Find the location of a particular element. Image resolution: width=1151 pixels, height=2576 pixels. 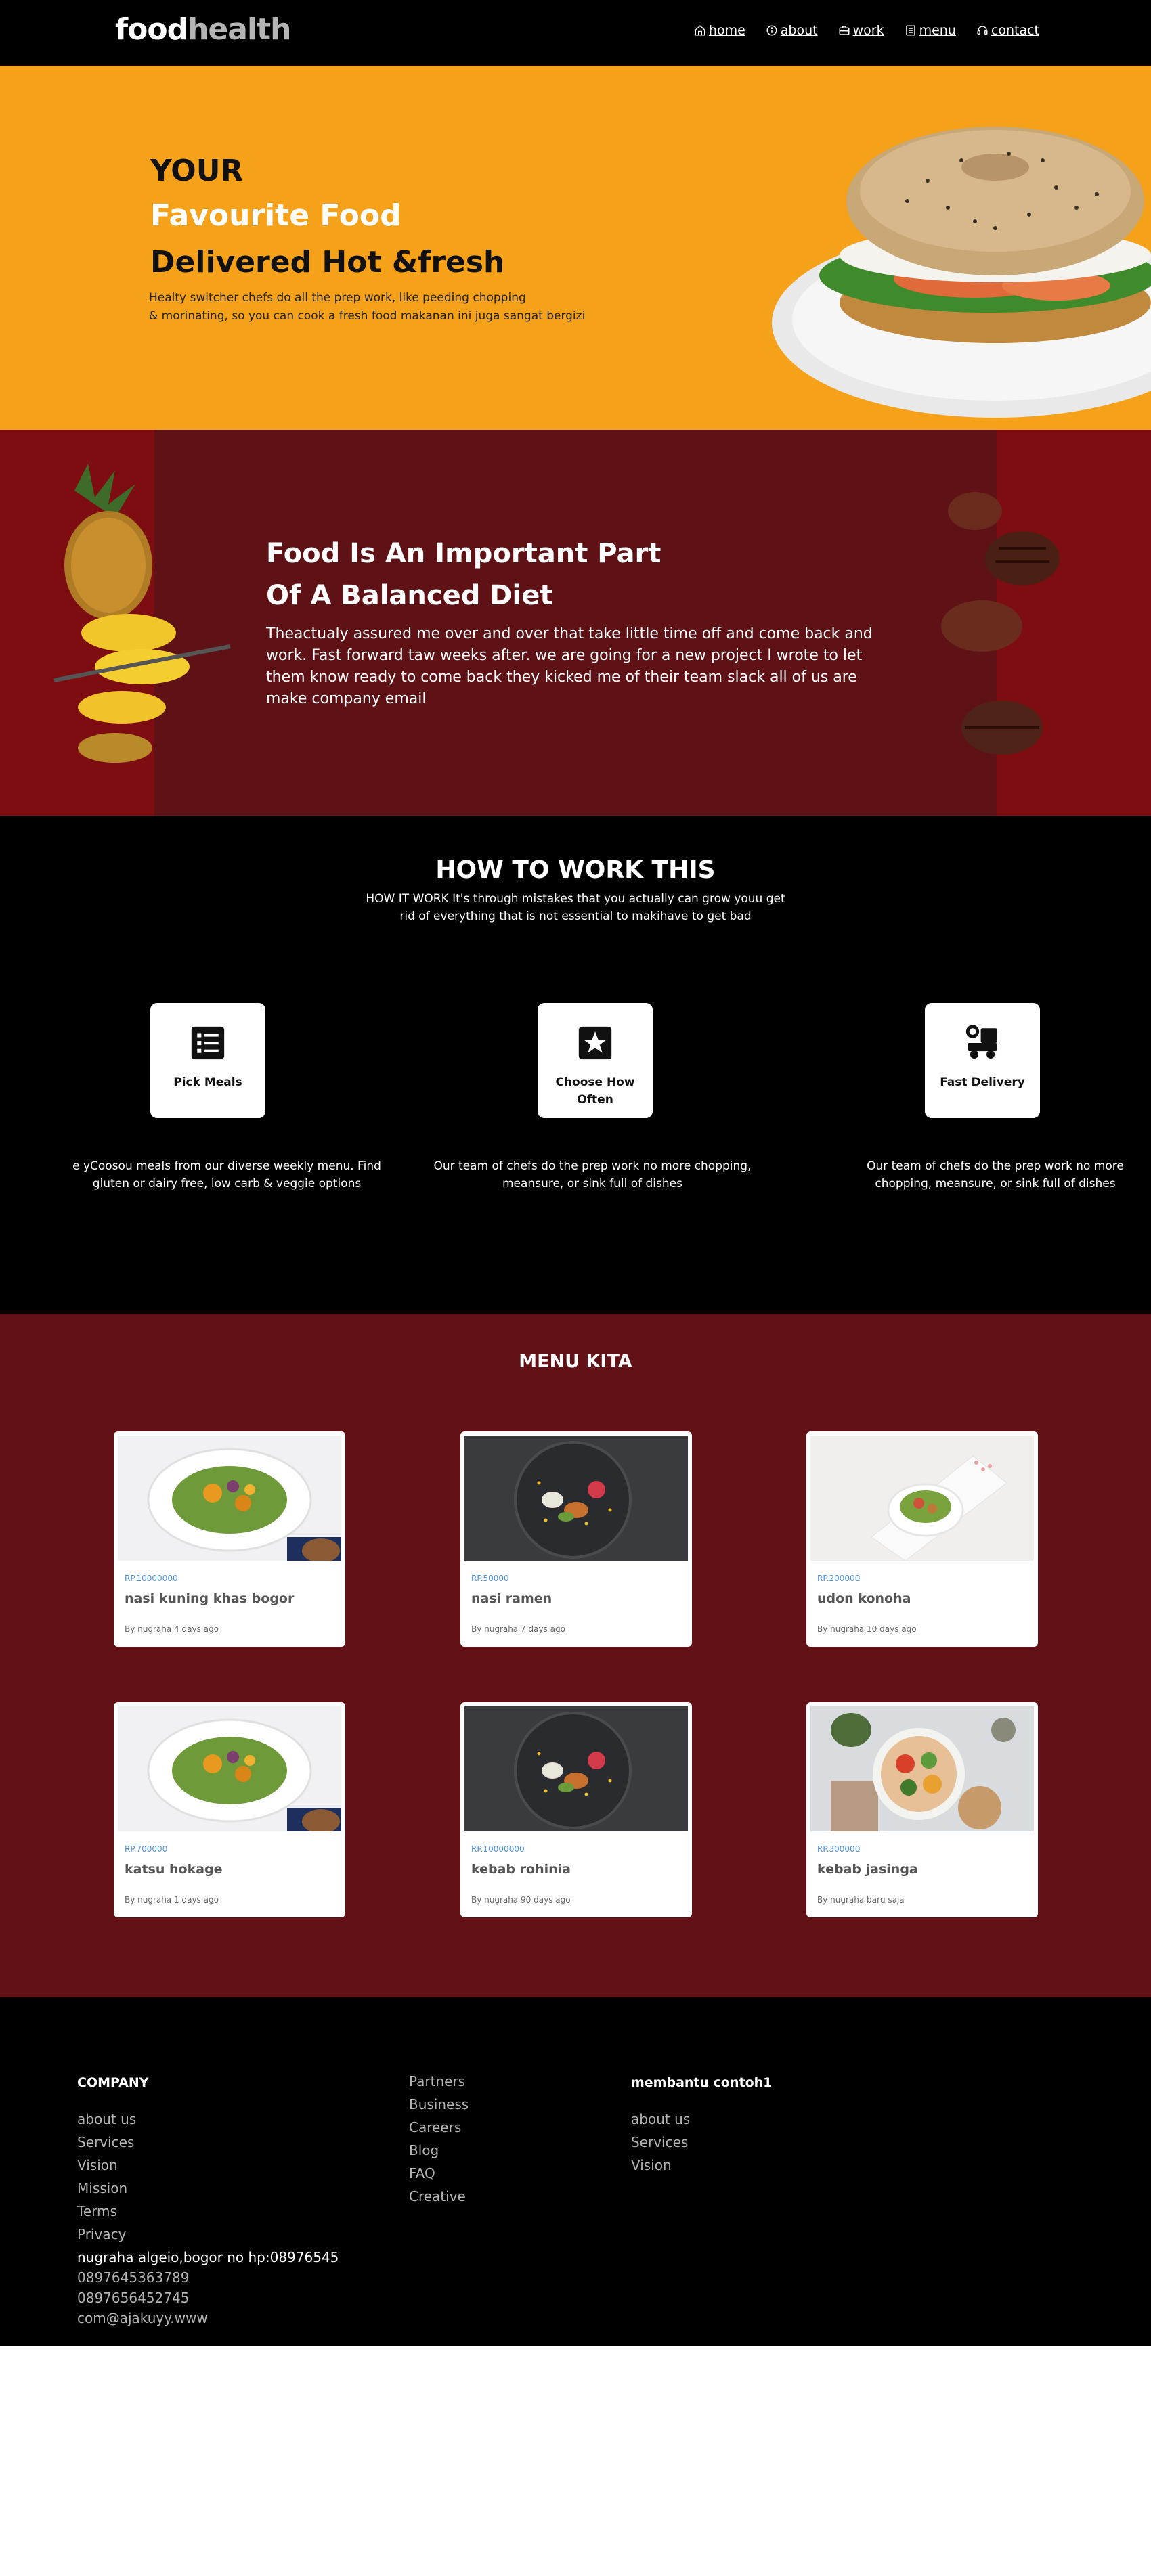

menu-item-name: katsu hokage is located at coordinates (174, 1869).